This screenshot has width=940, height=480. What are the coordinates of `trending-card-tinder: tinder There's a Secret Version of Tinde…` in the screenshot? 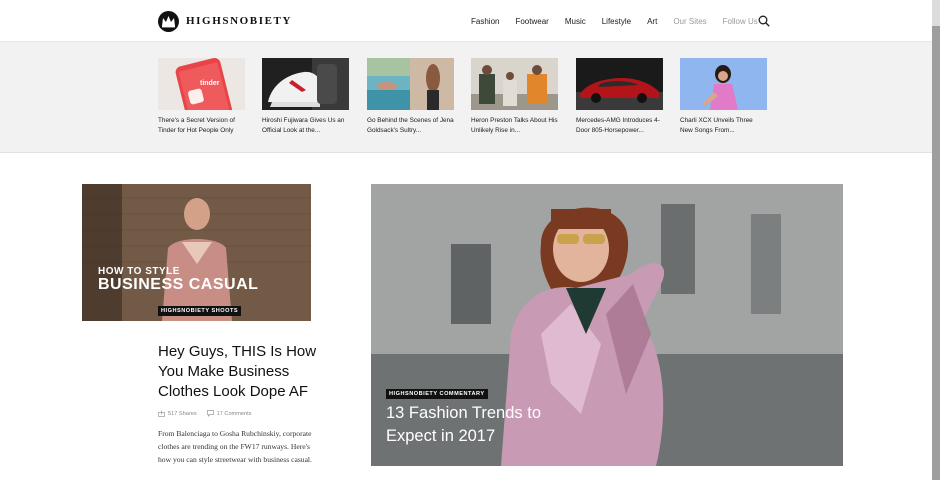 It's located at (201, 97).